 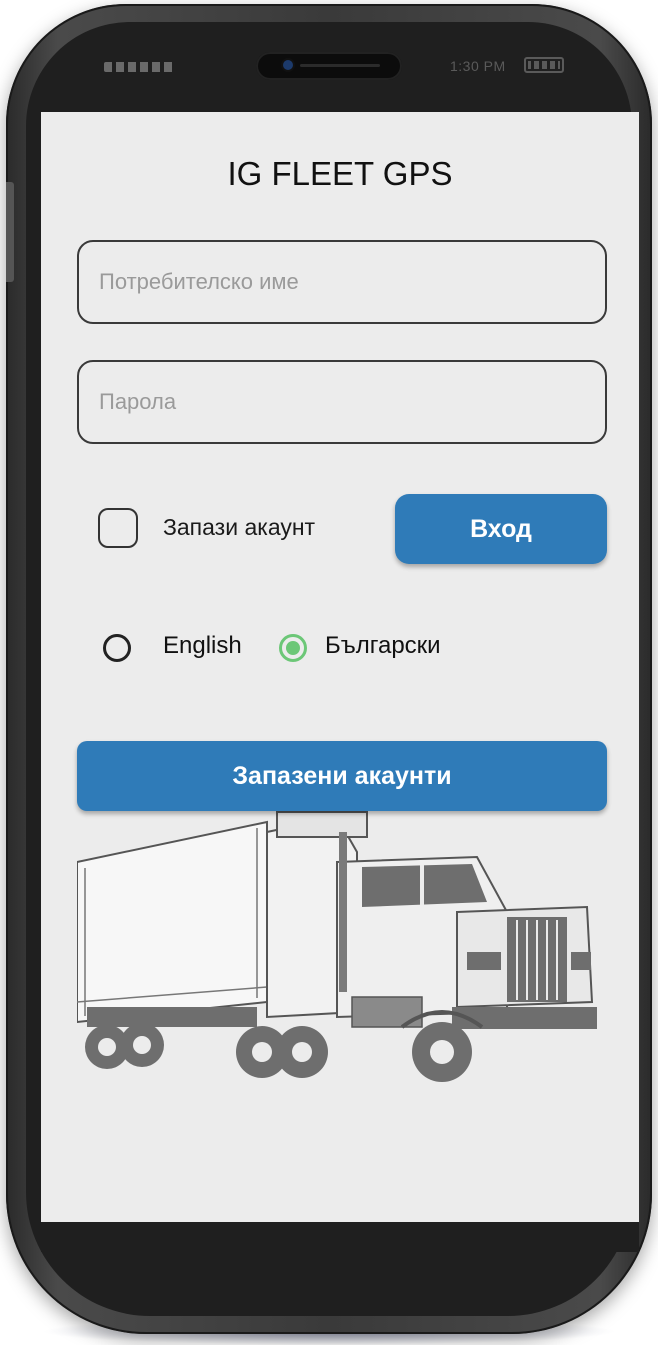 What do you see at coordinates (10, 232) in the screenshot?
I see `side-button` at bounding box center [10, 232].